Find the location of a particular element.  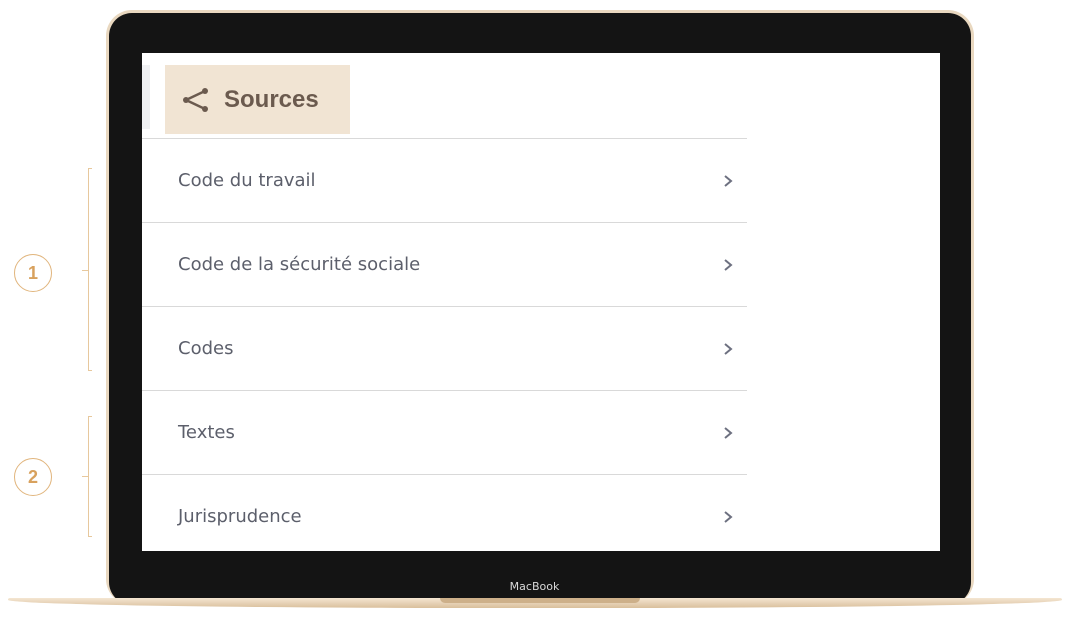

menu-item-codes: Codes is located at coordinates (444, 348).